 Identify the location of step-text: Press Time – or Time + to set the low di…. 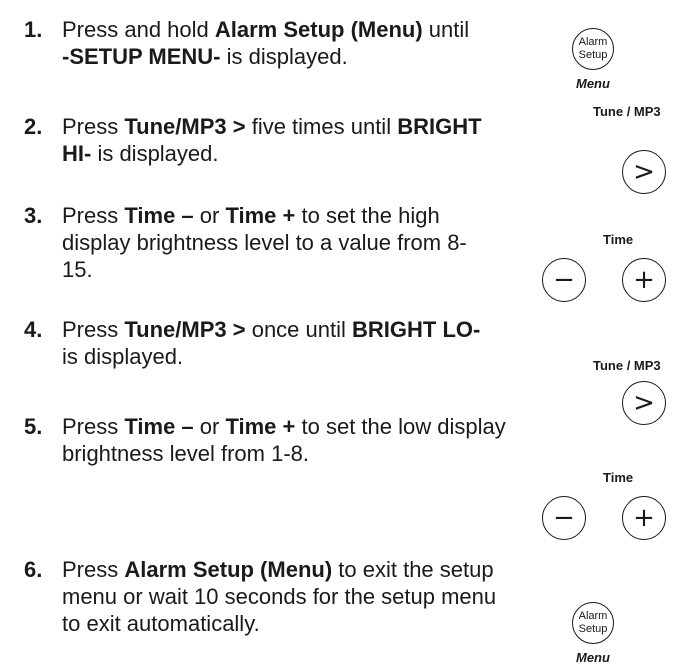
(287, 440).